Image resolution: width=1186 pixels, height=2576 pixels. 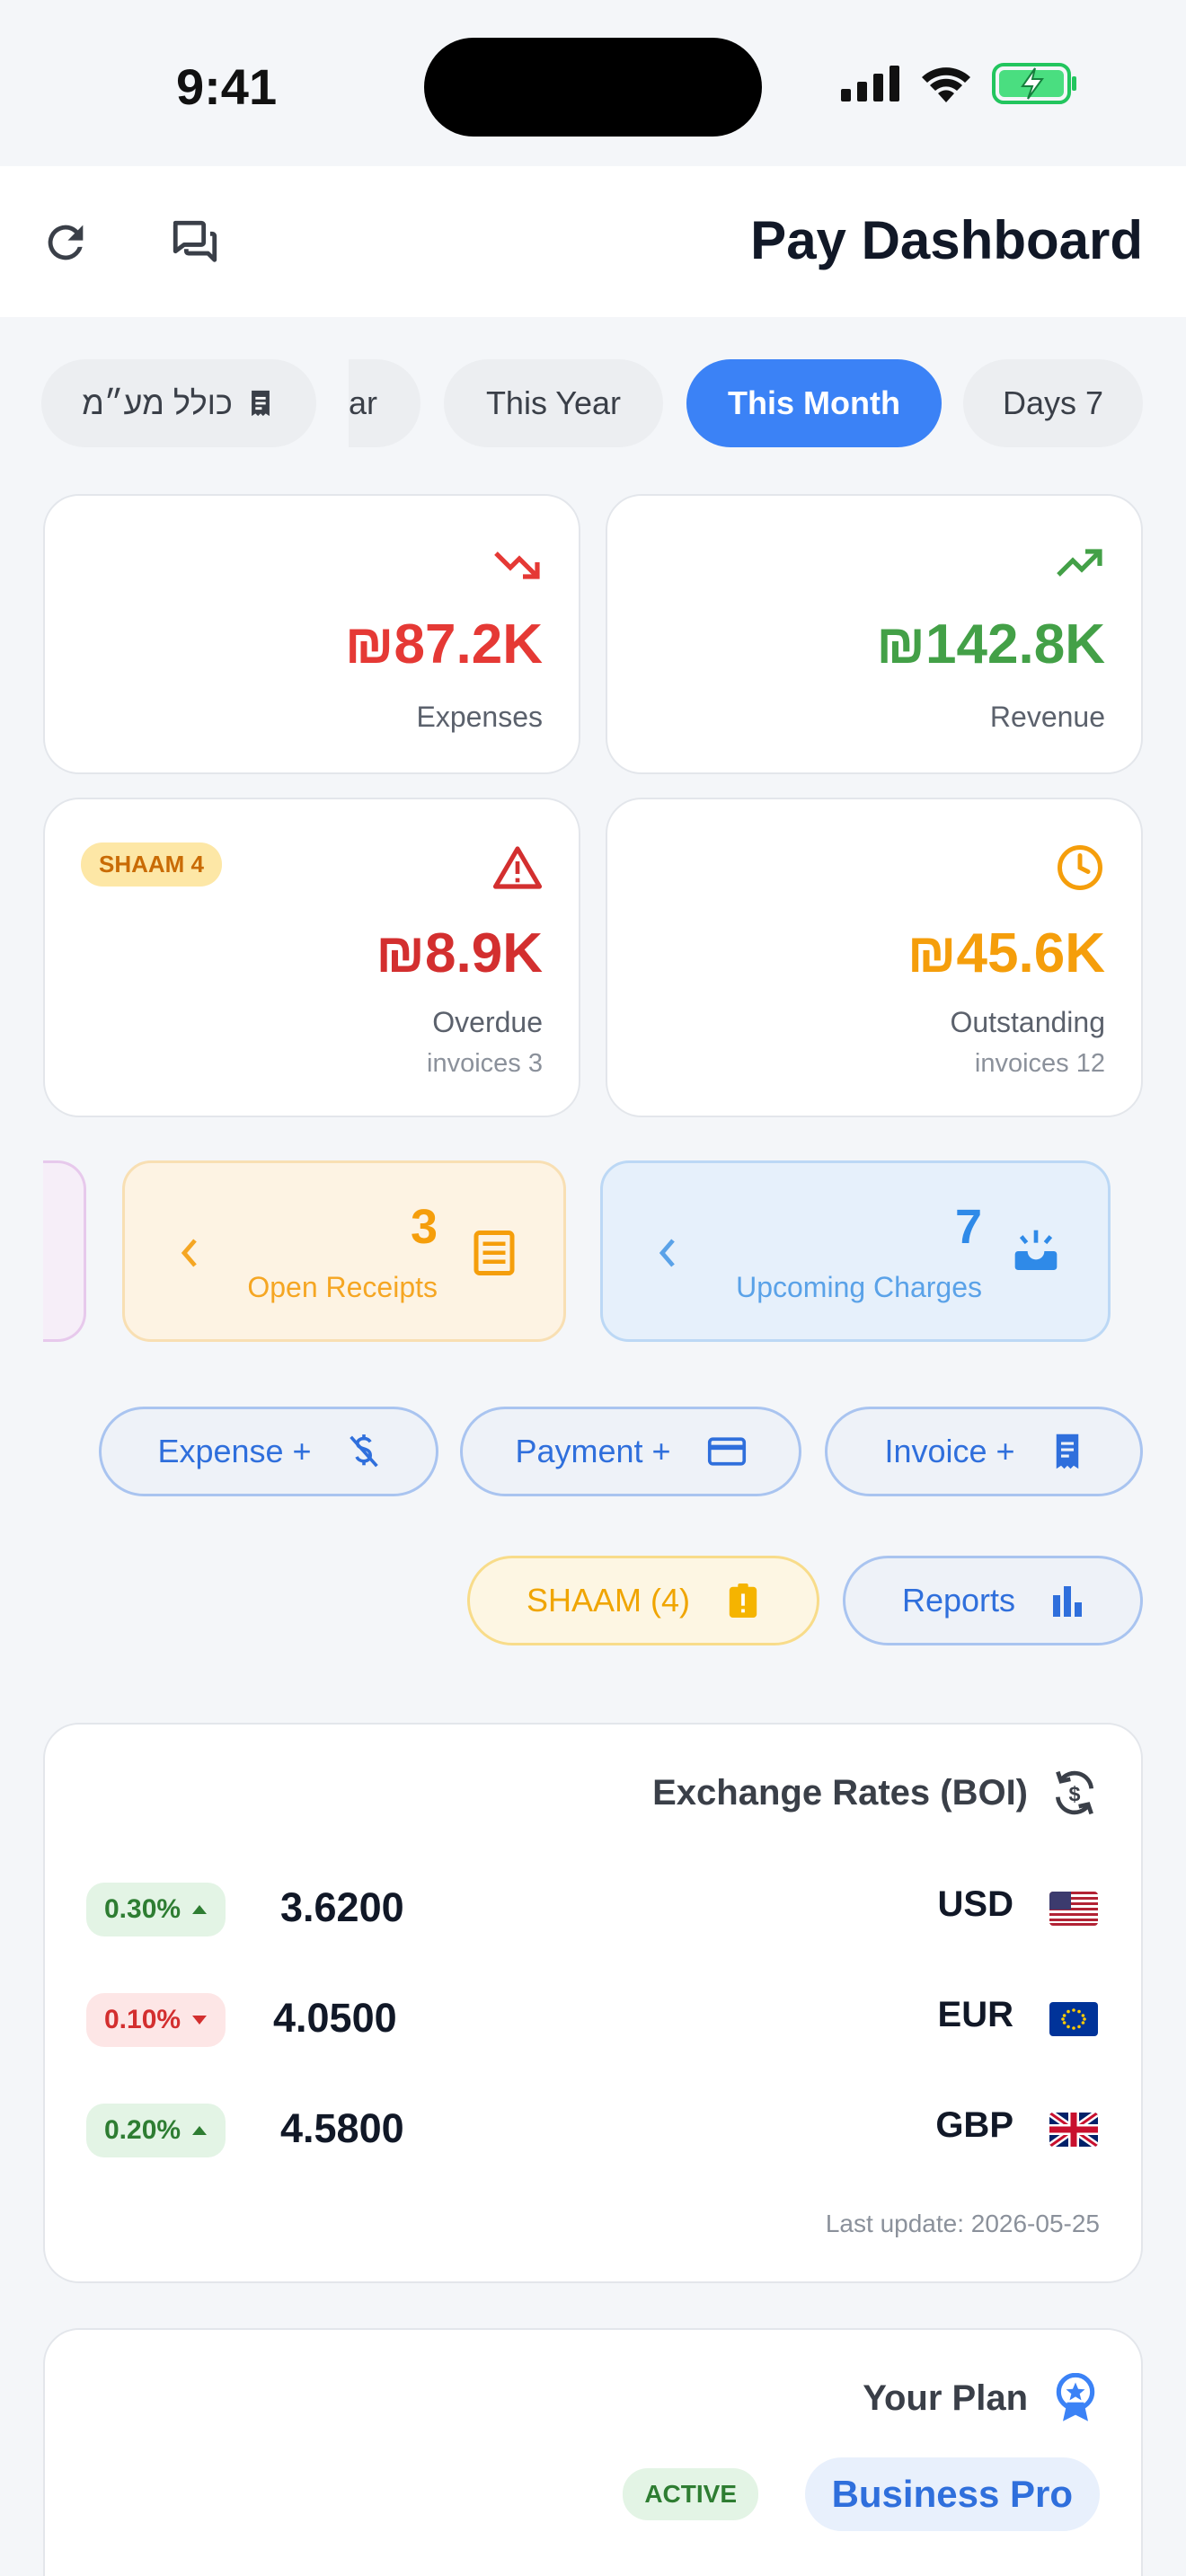 What do you see at coordinates (384, 403) in the screenshot?
I see `period-chip-year-partial: ar` at bounding box center [384, 403].